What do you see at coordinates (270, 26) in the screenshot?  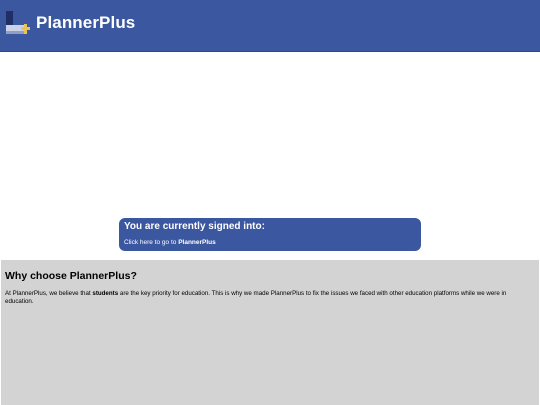 I see `header-bar: PlannerPlus` at bounding box center [270, 26].